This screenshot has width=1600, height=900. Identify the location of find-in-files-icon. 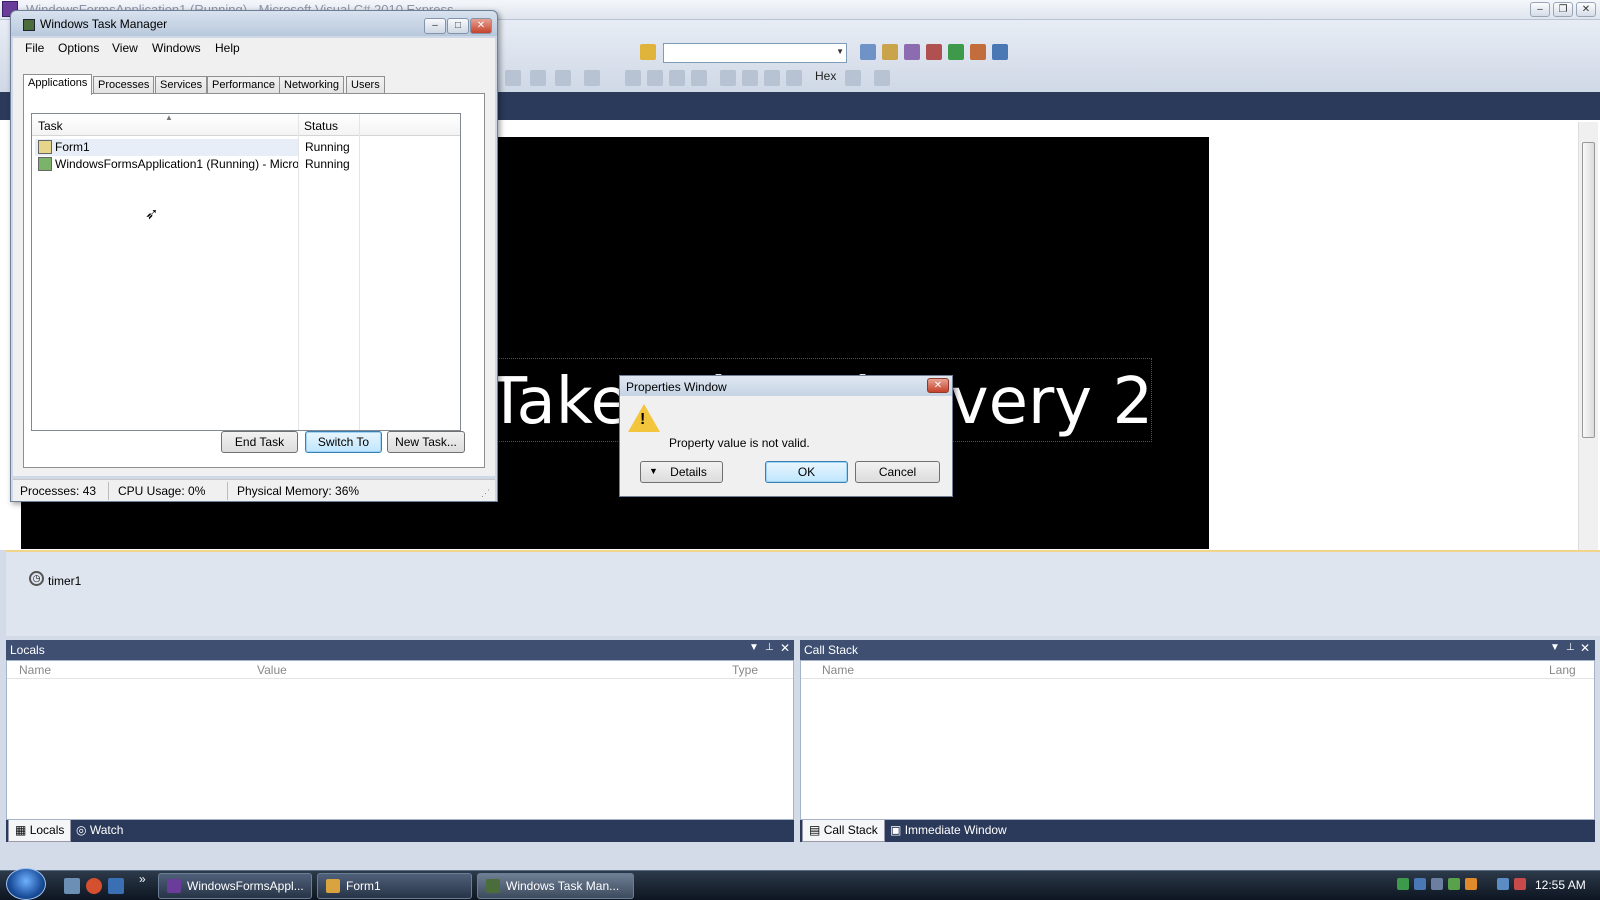
(648, 52).